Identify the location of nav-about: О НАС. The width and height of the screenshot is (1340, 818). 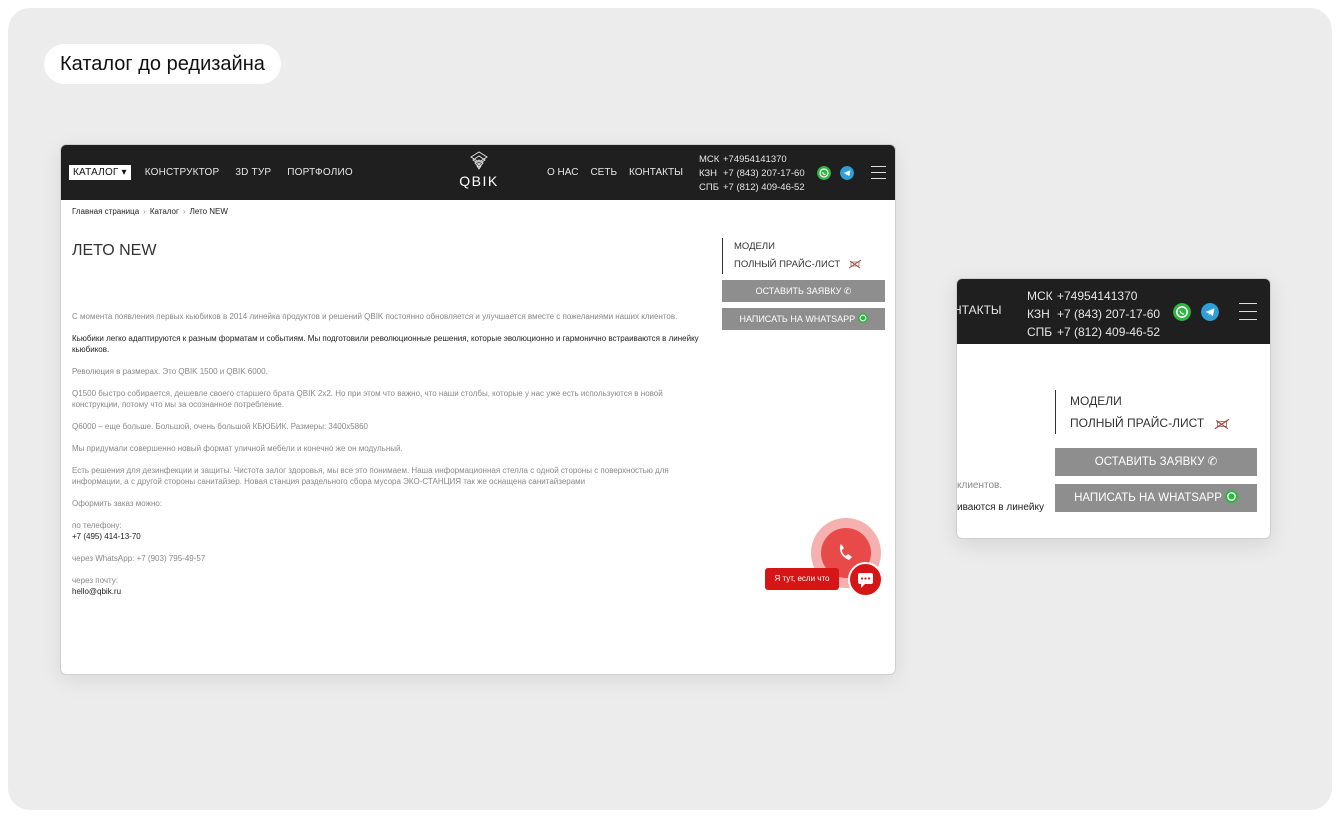
(562, 172).